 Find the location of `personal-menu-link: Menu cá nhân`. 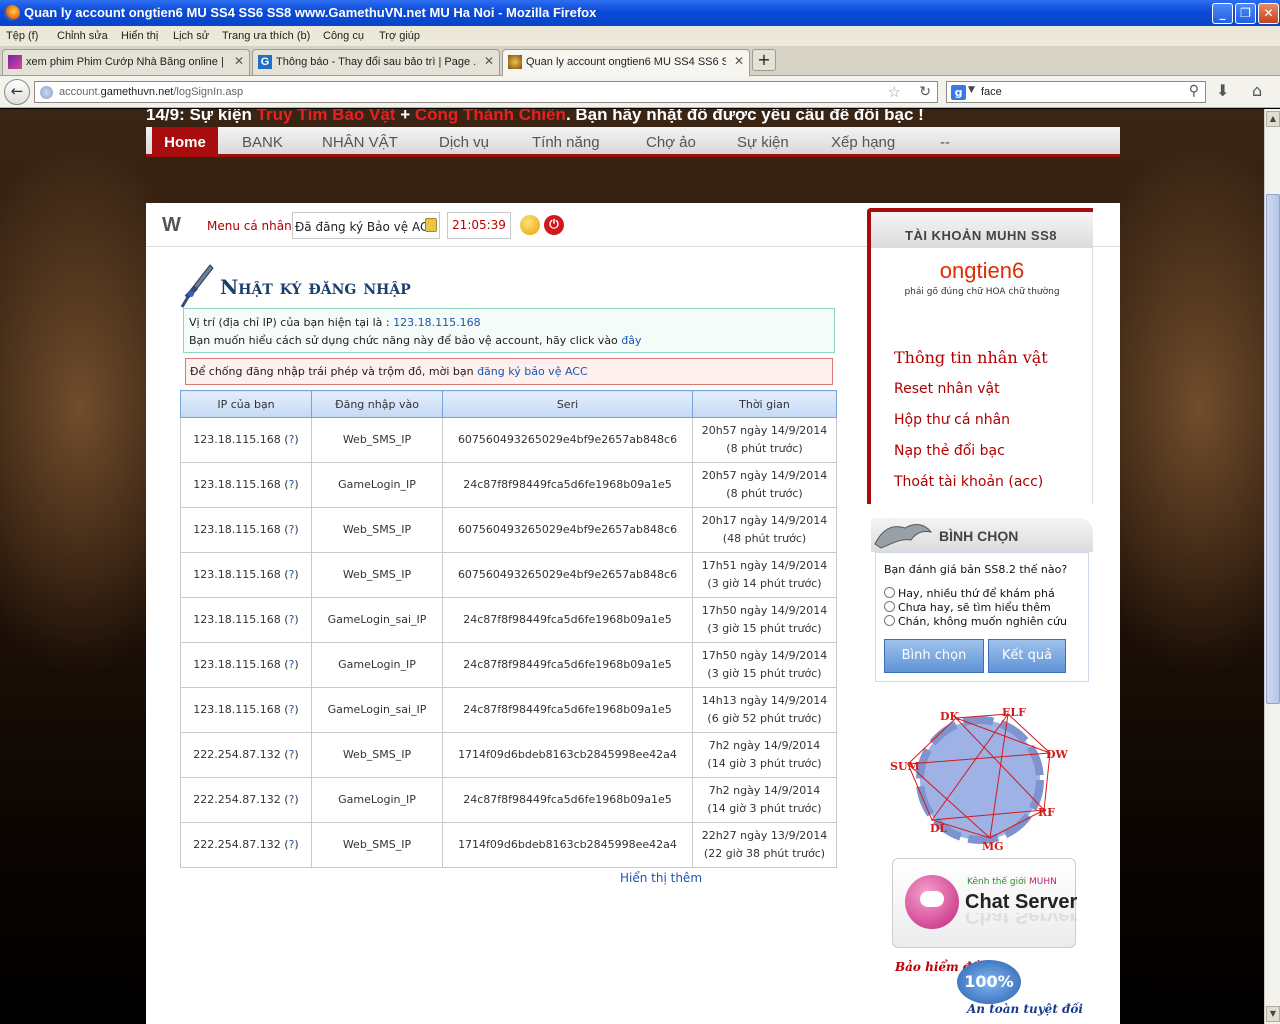

personal-menu-link: Menu cá nhân is located at coordinates (249, 226).